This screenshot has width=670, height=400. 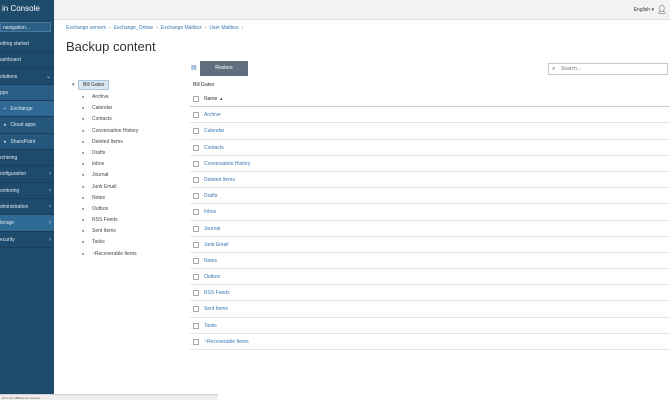 I want to click on table-header-row: Name ▲, so click(x=430, y=99).